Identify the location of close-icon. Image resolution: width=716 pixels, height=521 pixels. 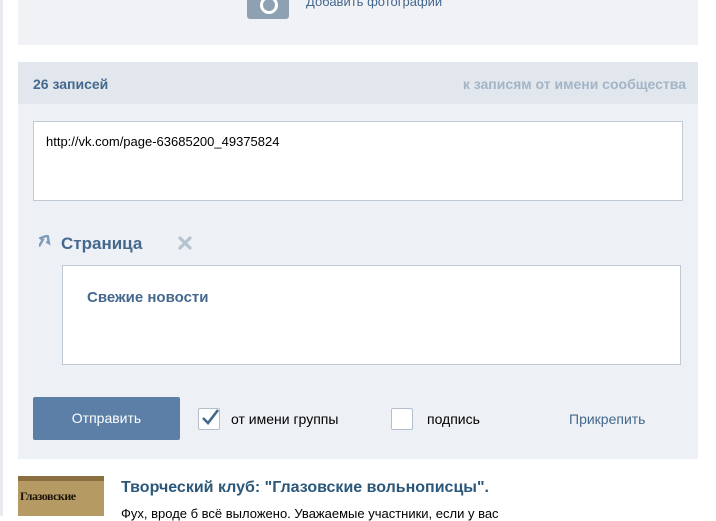
(185, 243).